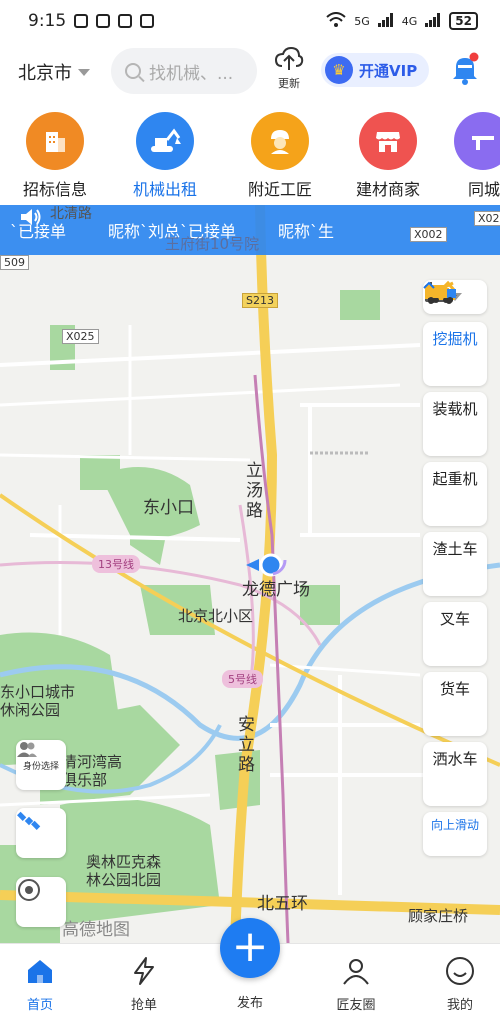 Image resolution: width=500 pixels, height=1020 pixels. What do you see at coordinates (124, 880) in the screenshot?
I see `map-label-line: 林公园北园` at bounding box center [124, 880].